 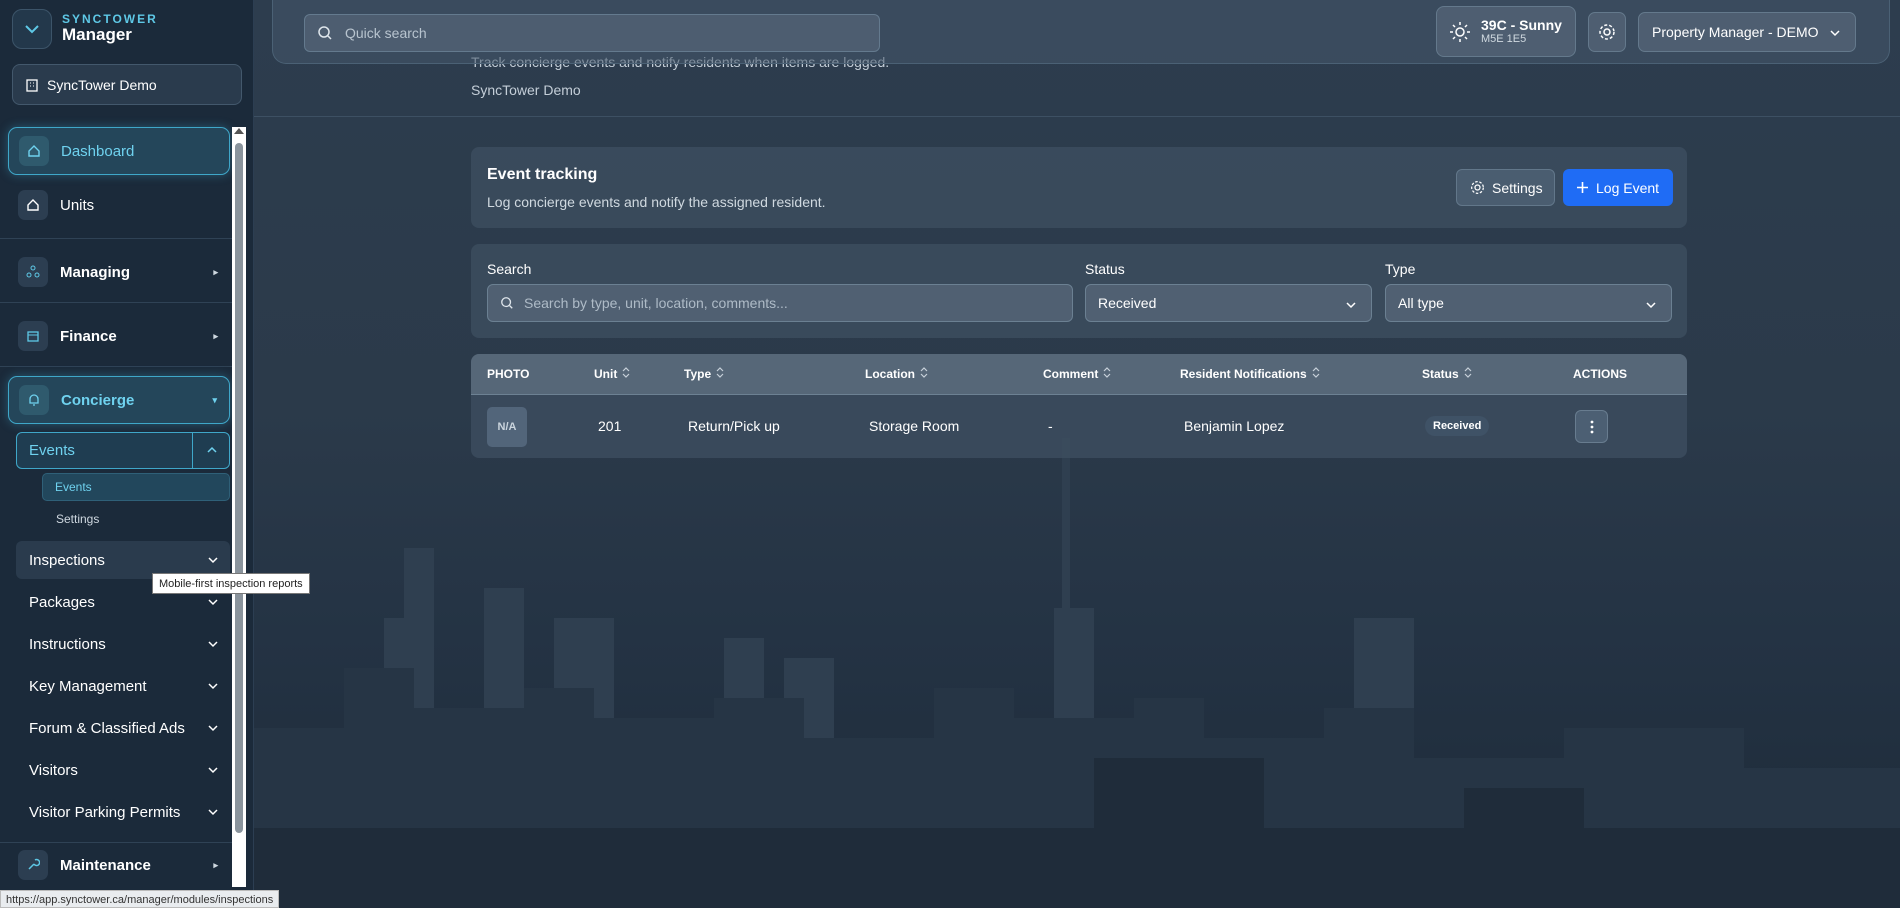 What do you see at coordinates (239, 131) in the screenshot?
I see `scroll-up-arrow-icon` at bounding box center [239, 131].